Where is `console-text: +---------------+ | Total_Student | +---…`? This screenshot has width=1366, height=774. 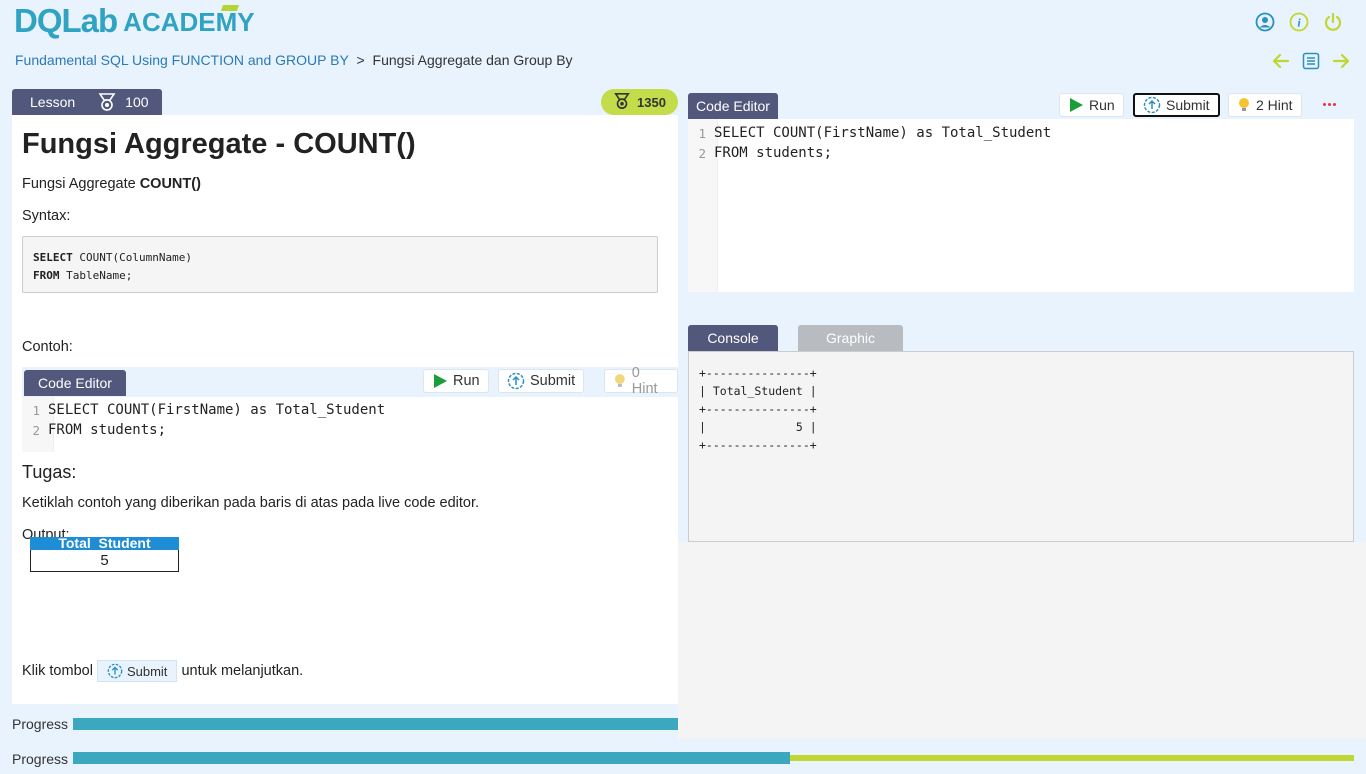
console-text: +---------------+ | Total_Student | +---… is located at coordinates (758, 409).